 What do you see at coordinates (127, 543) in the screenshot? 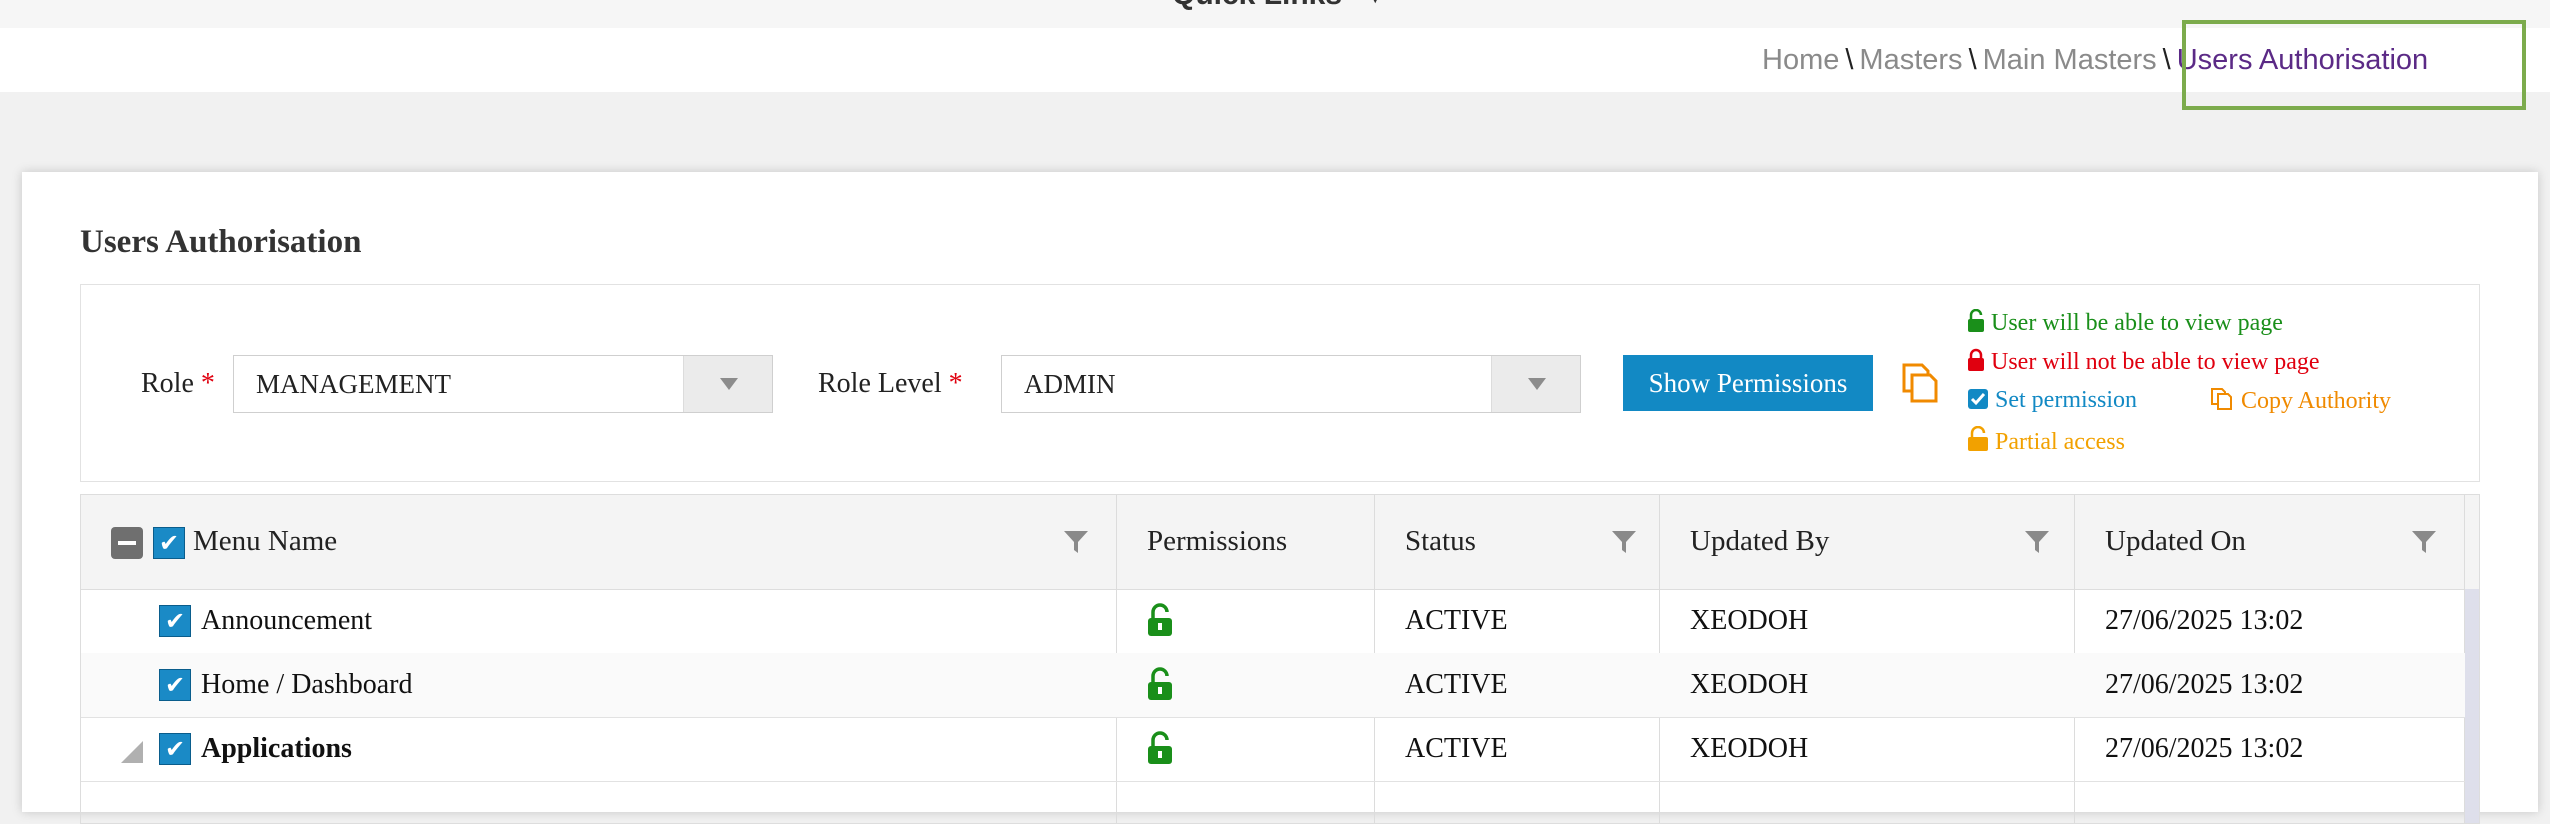
I see `collapse-all-icon` at bounding box center [127, 543].